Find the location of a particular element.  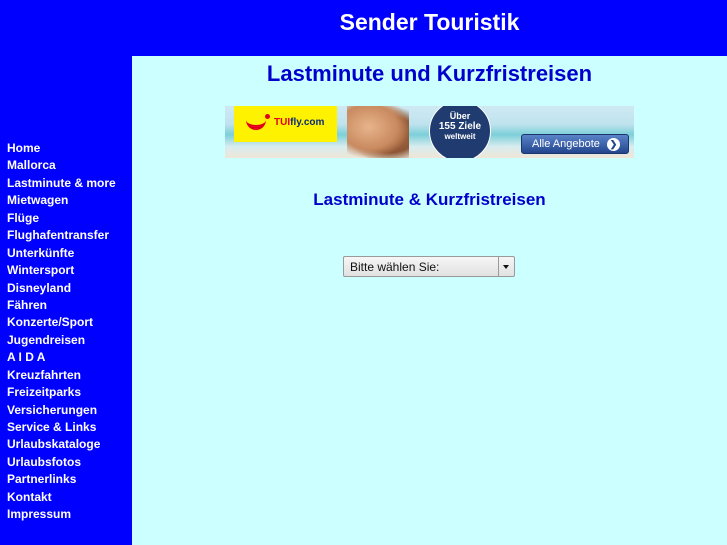

nav-item-urlaubskataloge: Urlaubskataloge is located at coordinates (61, 443).